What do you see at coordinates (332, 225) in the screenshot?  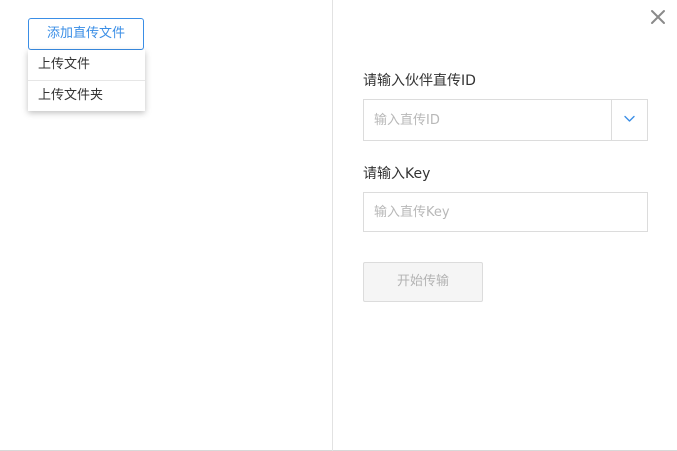 I see `panel-divider` at bounding box center [332, 225].